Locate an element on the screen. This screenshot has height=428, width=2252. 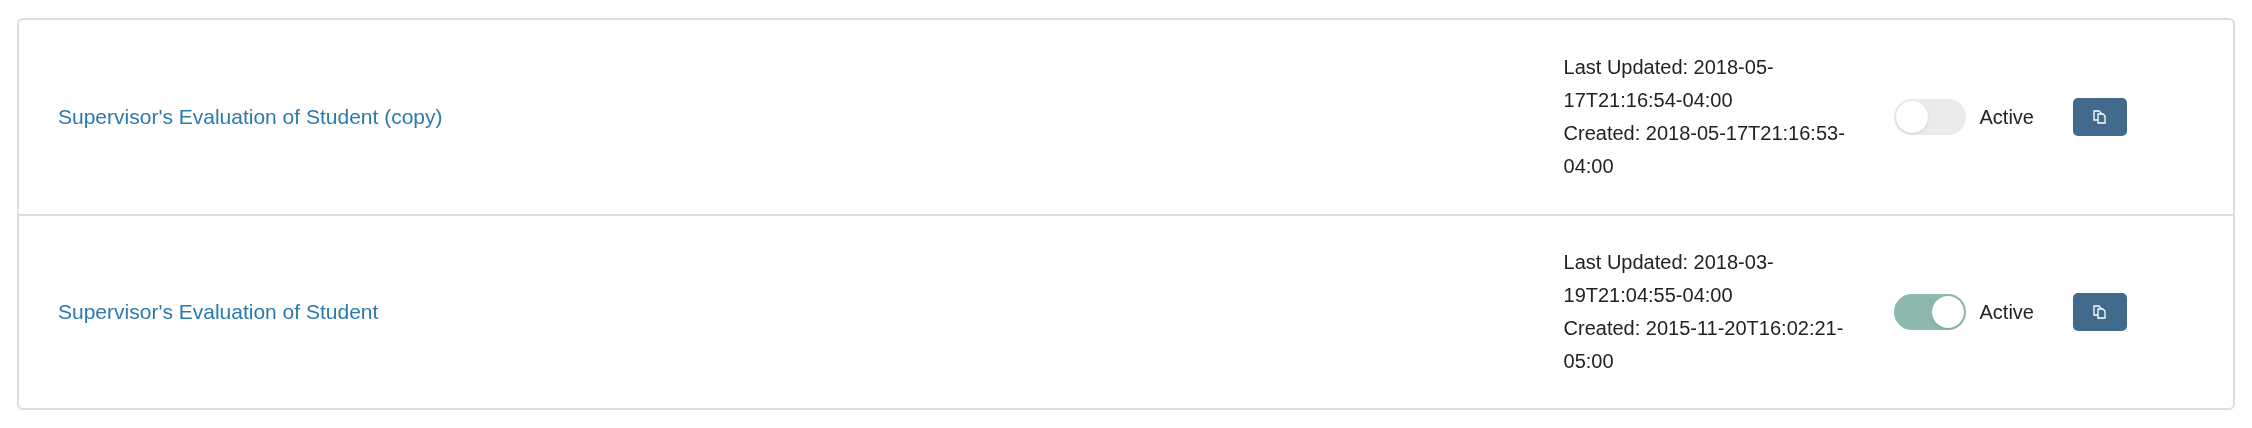
created-text: Created: 2018-05-17T21:16:53-04:00 is located at coordinates (1704, 150).